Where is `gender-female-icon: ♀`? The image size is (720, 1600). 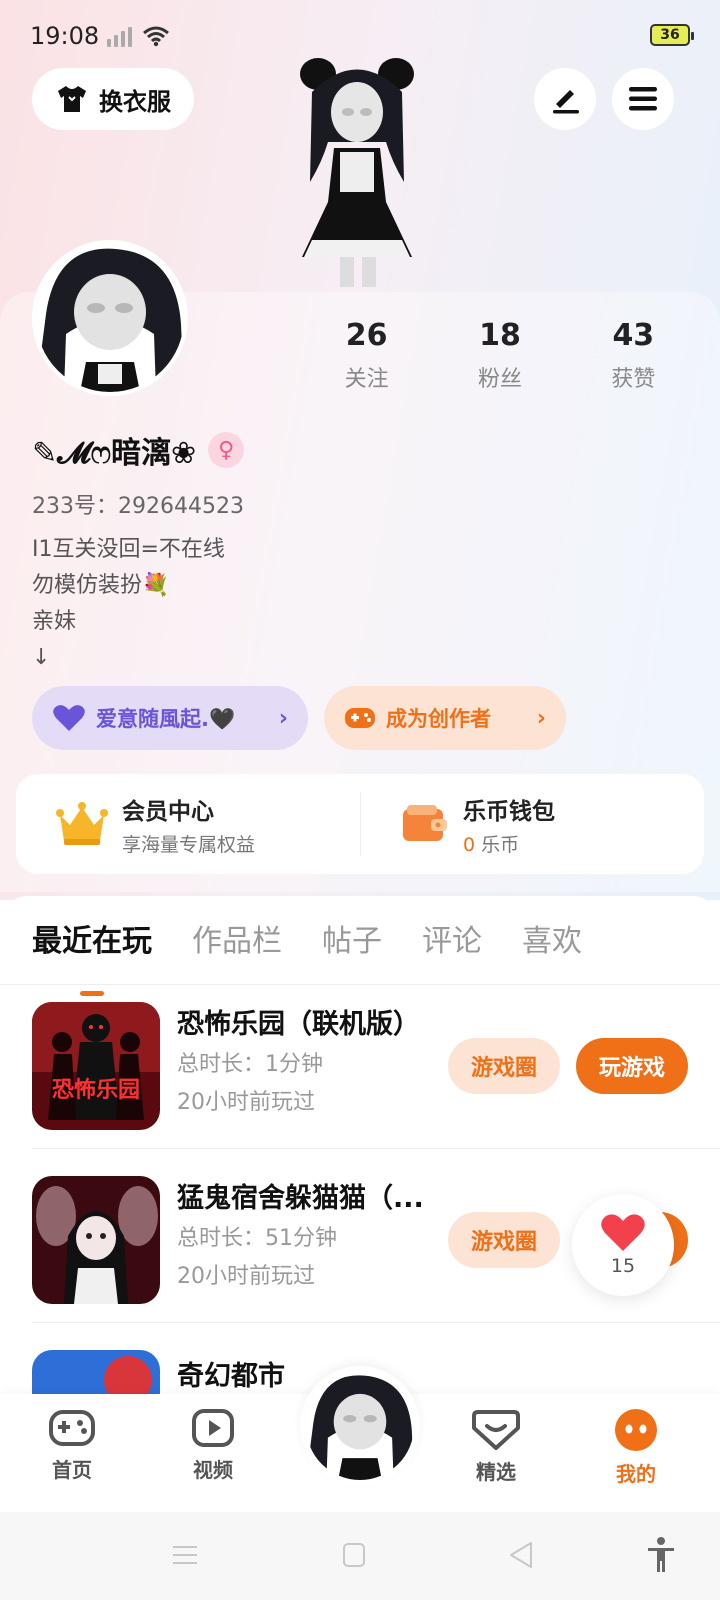 gender-female-icon: ♀ is located at coordinates (226, 450).